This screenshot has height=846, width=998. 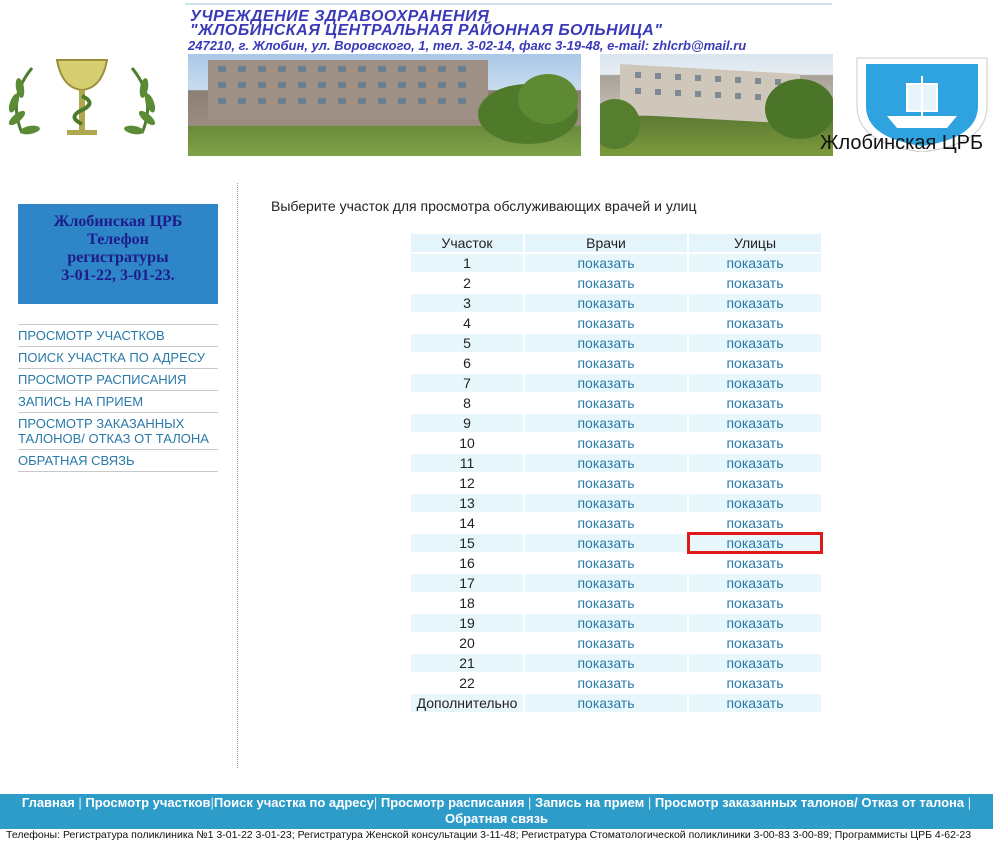 What do you see at coordinates (118, 460) in the screenshot?
I see `menu-feedback: ОБРАТНАЯ СВЯЗЬ` at bounding box center [118, 460].